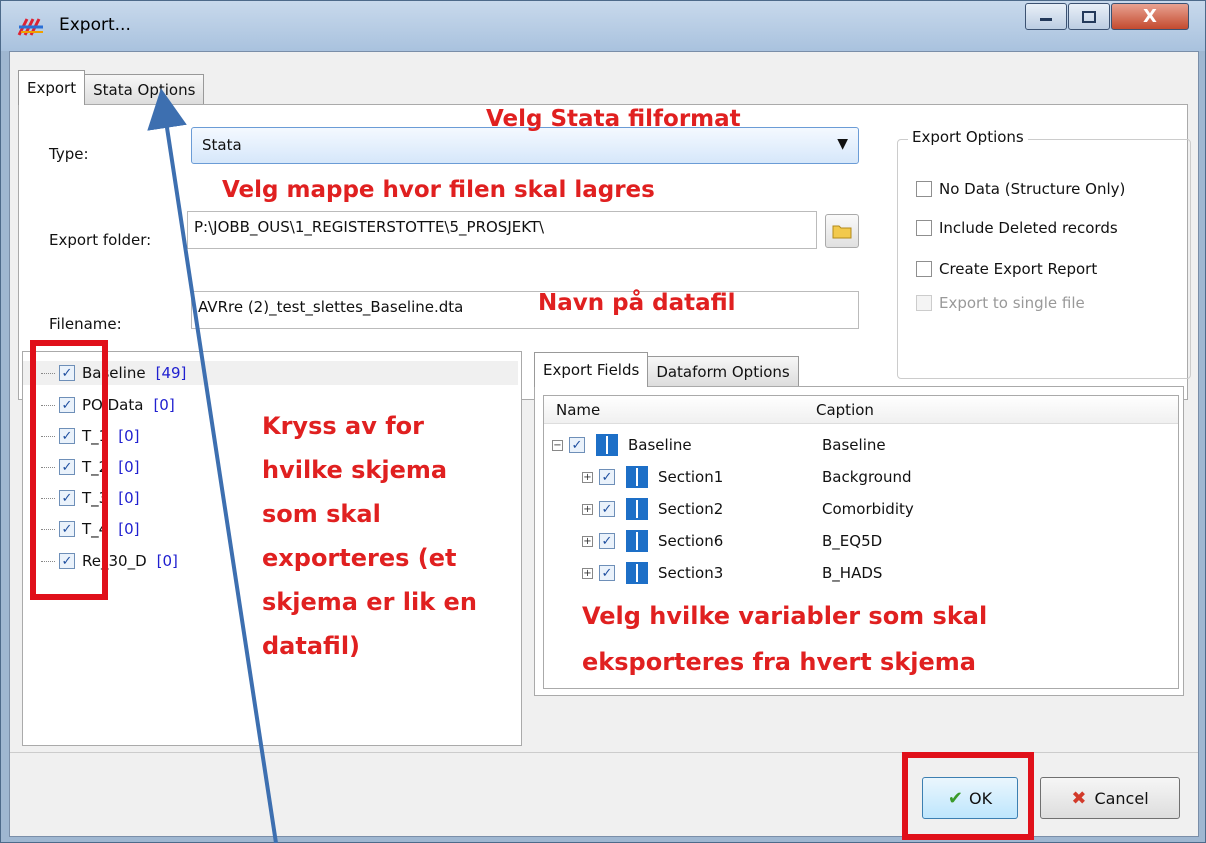  What do you see at coordinates (845, 410) in the screenshot?
I see `column-header-caption: Caption` at bounding box center [845, 410].